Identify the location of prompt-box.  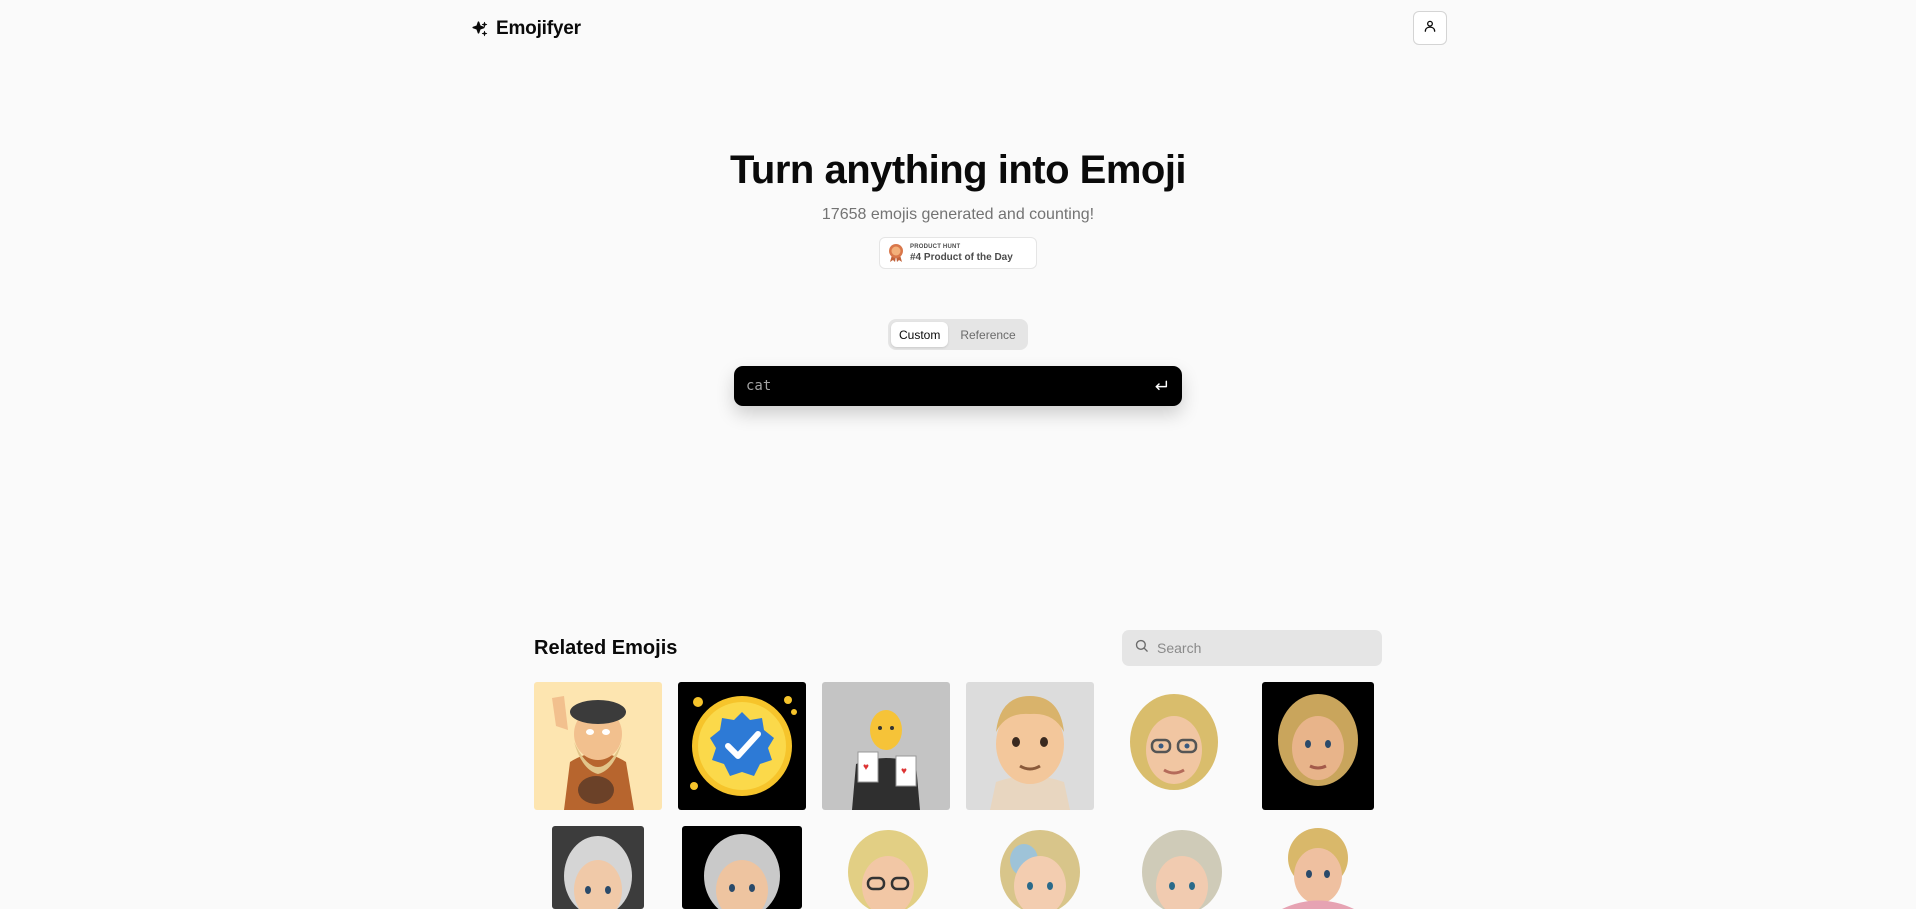
(958, 386).